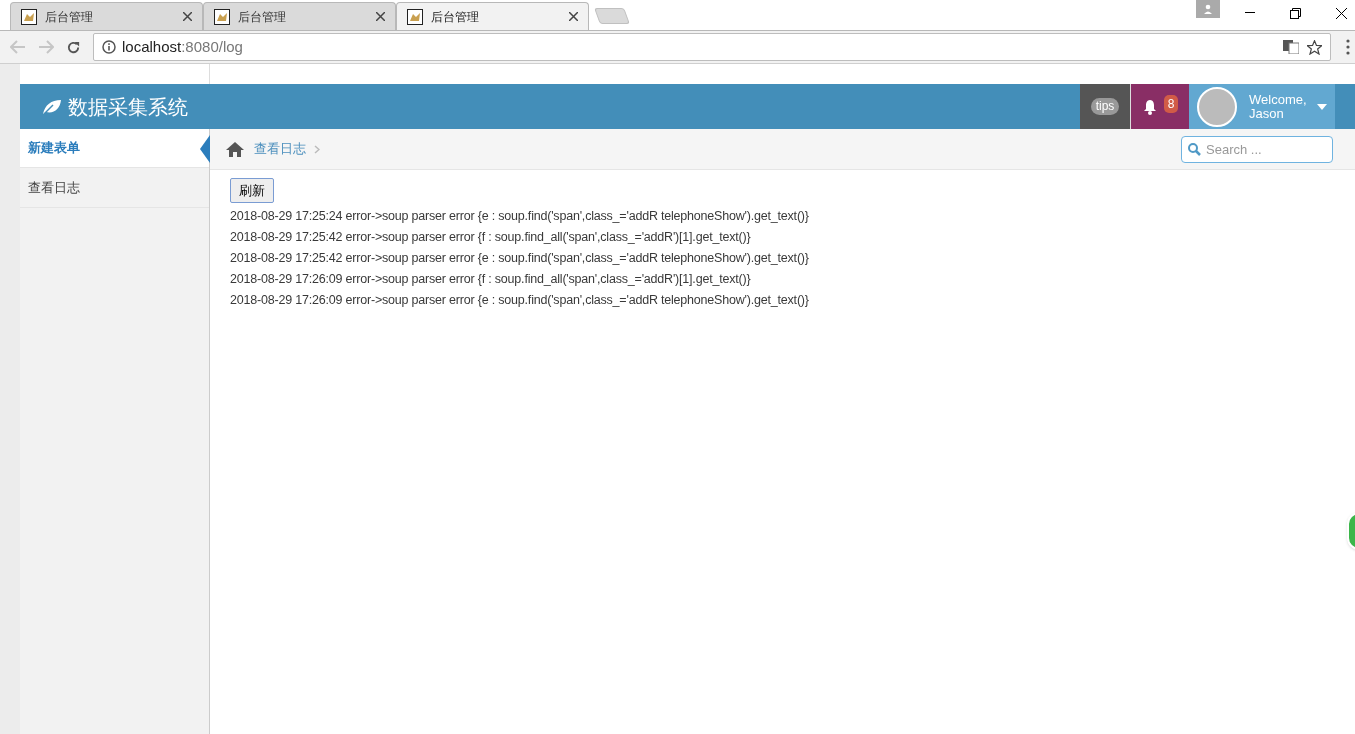 This screenshot has height=734, width=1355. What do you see at coordinates (317, 149) in the screenshot?
I see `chevron-icon` at bounding box center [317, 149].